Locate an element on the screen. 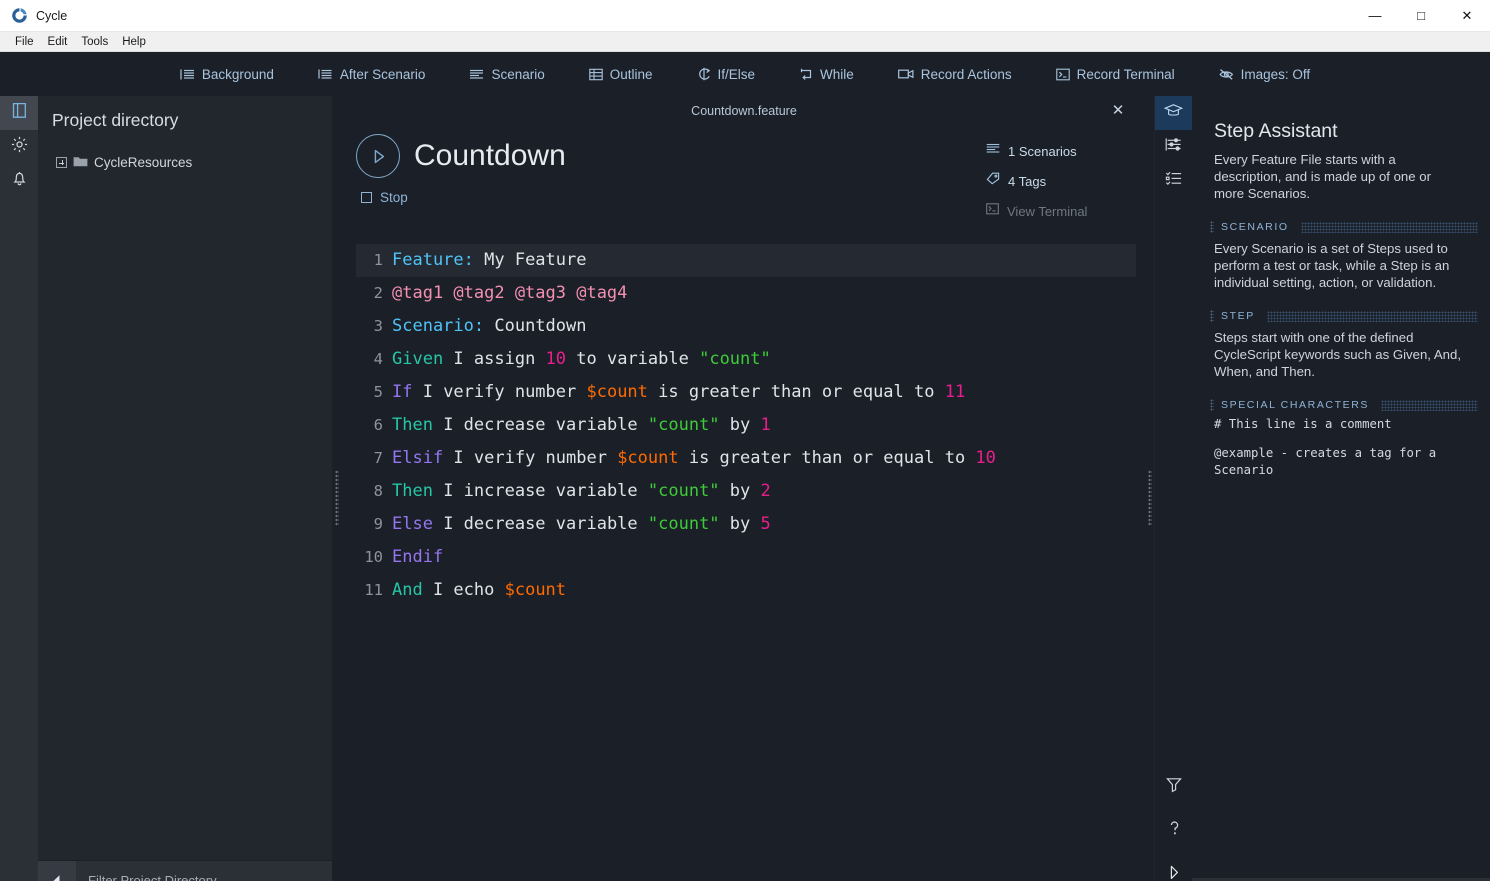 This screenshot has width=1490, height=881. code-line: 8 Then I increase variable "count" by 2 is located at coordinates (746, 491).